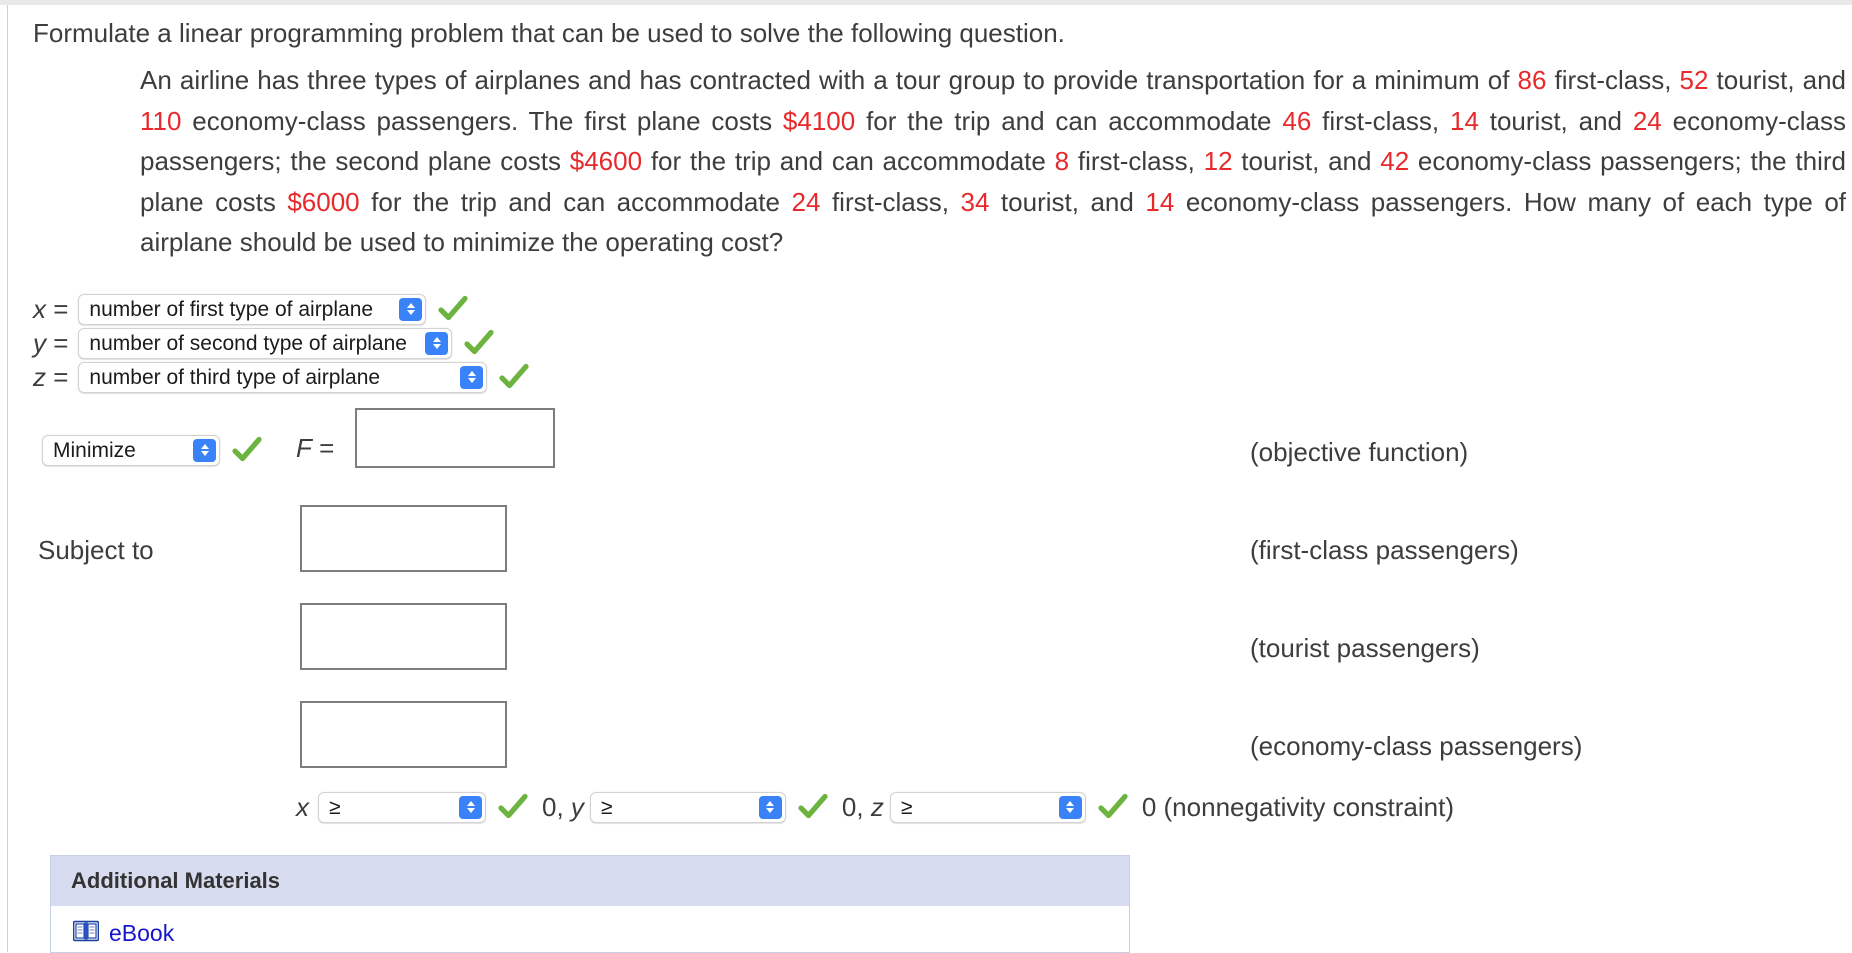  I want to click on nonneg-separator-2: 0, z, so click(862, 806).